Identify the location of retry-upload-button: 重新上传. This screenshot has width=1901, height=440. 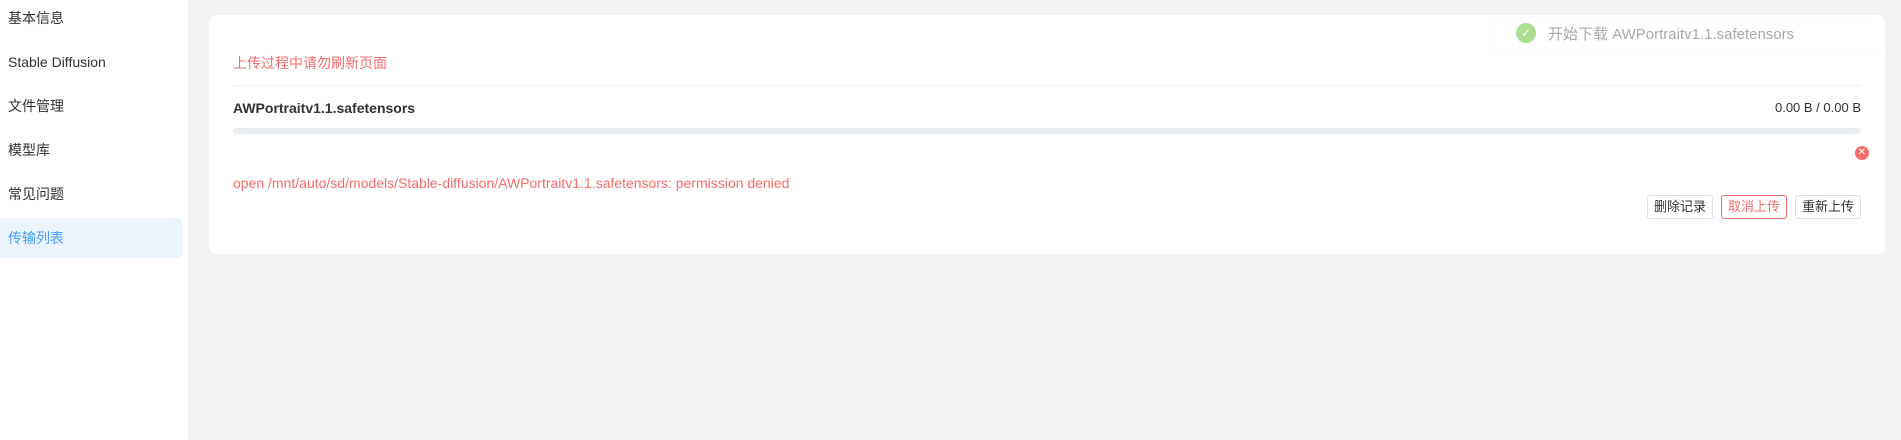
(1827, 207).